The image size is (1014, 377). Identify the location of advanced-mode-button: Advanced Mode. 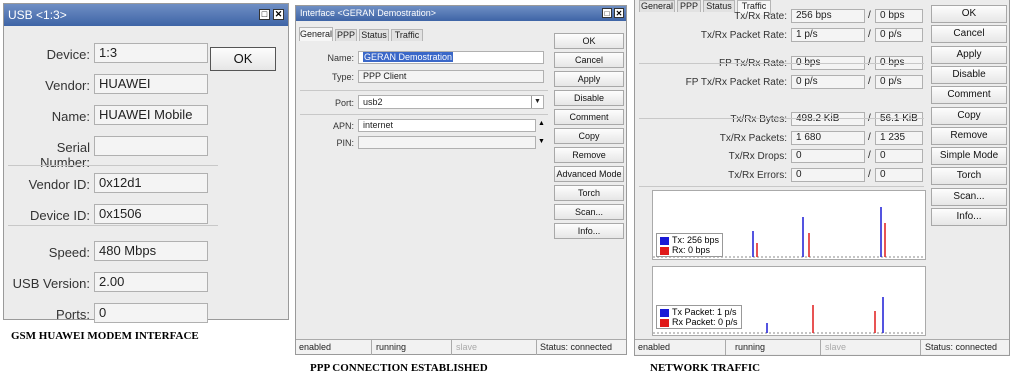
(589, 174).